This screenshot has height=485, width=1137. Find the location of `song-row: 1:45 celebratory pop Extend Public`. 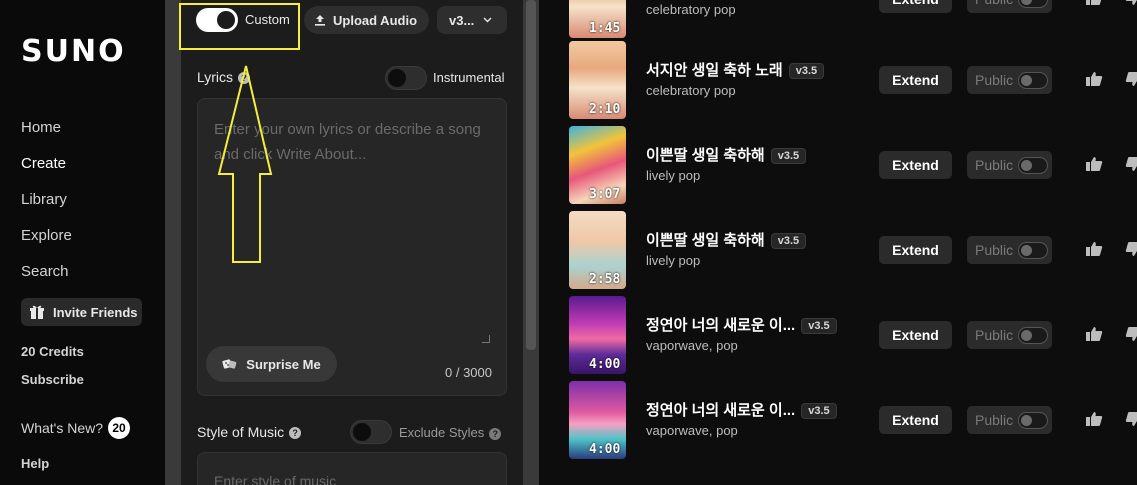

song-row: 1:45 celebratory pop Extend Public is located at coordinates (853, 20).